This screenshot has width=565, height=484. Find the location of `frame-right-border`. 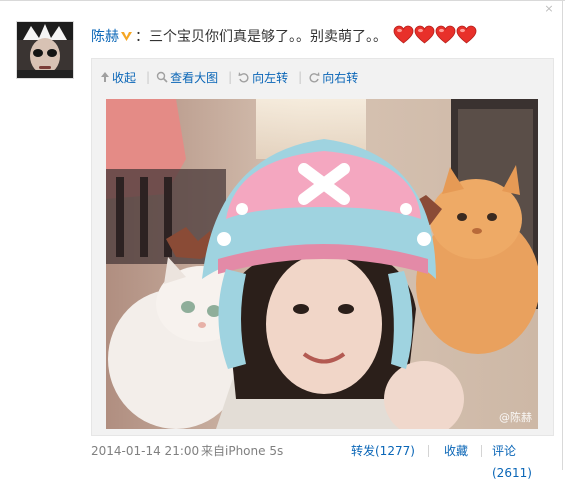

frame-right-border is located at coordinates (562, 235).